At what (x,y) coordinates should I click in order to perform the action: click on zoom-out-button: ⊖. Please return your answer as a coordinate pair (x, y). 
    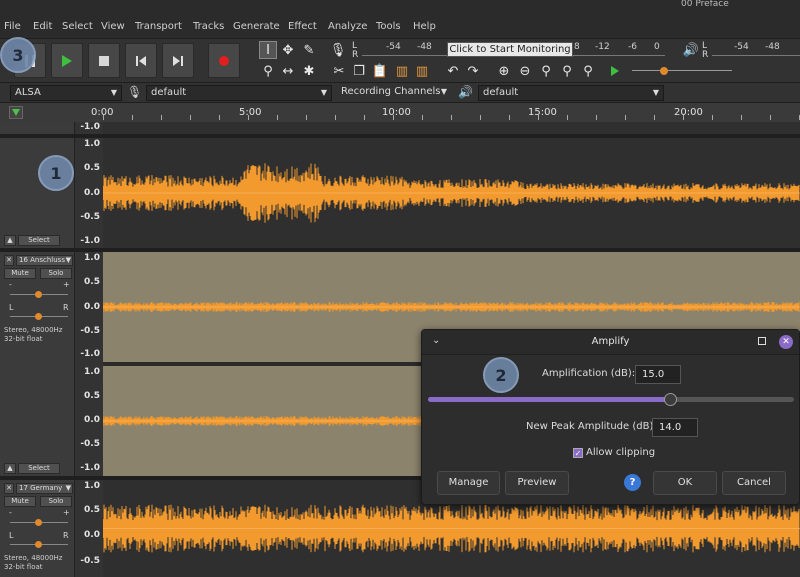
    Looking at the image, I should click on (525, 71).